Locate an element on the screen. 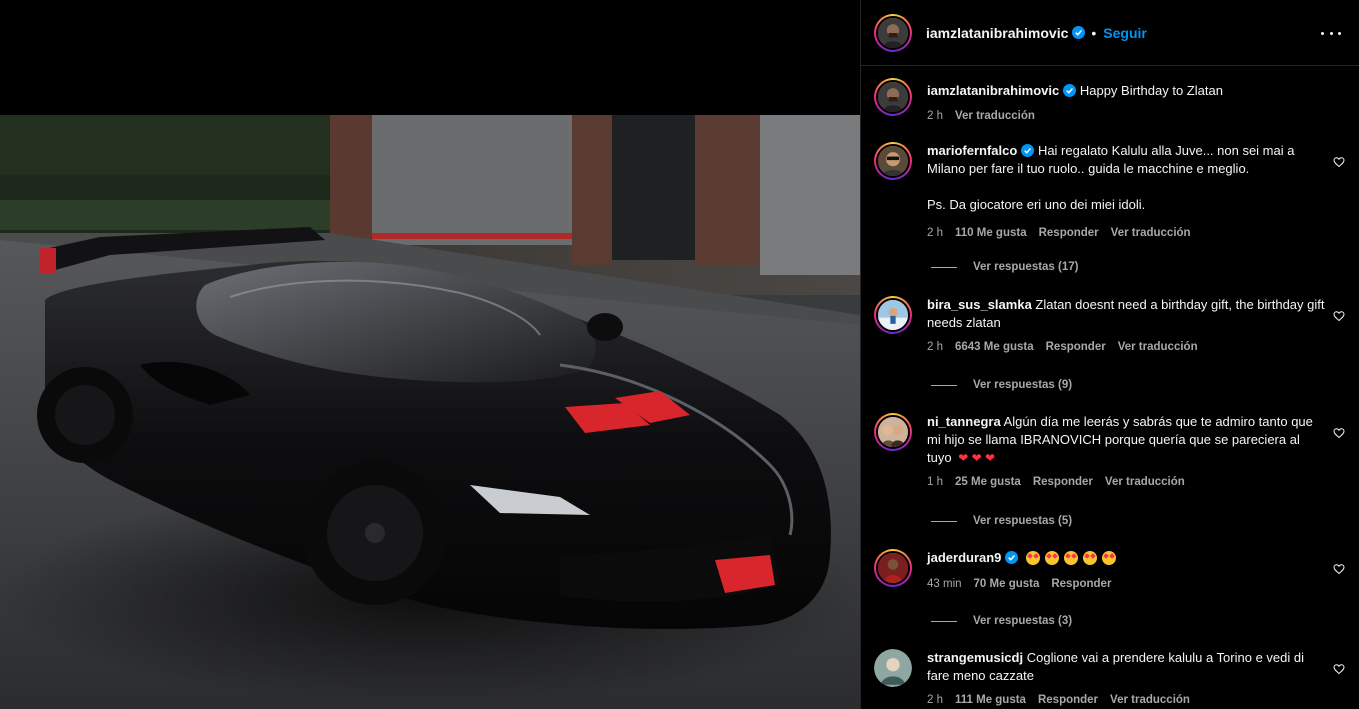 The height and width of the screenshot is (709, 1359). comment-text-second-paragraph: Ps. Da giocatore eri uno dei miei idoli. is located at coordinates (1036, 204).